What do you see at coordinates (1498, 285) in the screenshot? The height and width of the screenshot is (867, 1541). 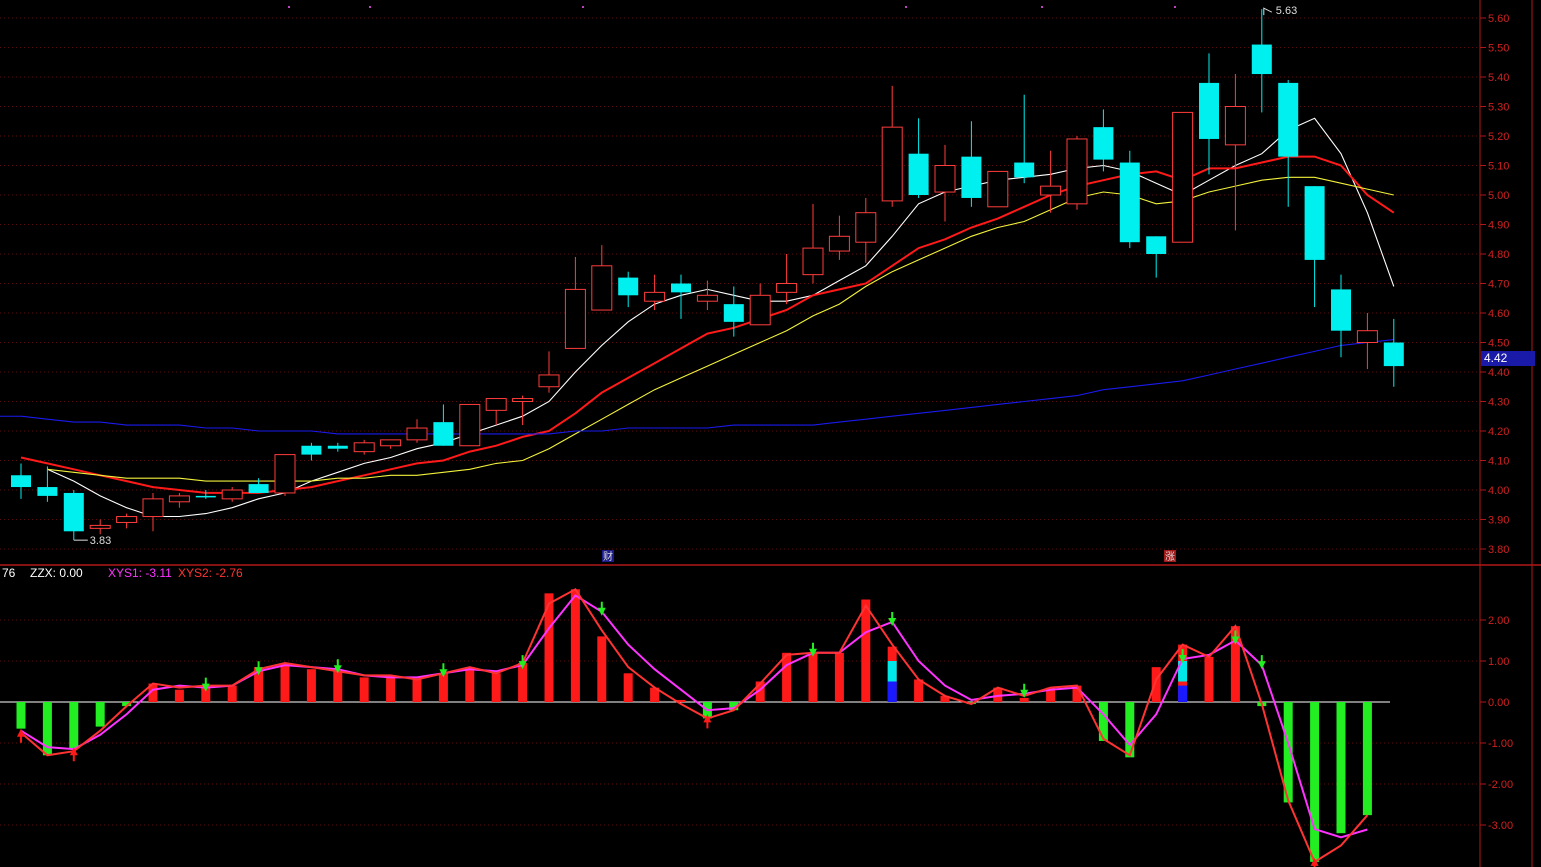 I see `price-tick-label: 4.70` at bounding box center [1498, 285].